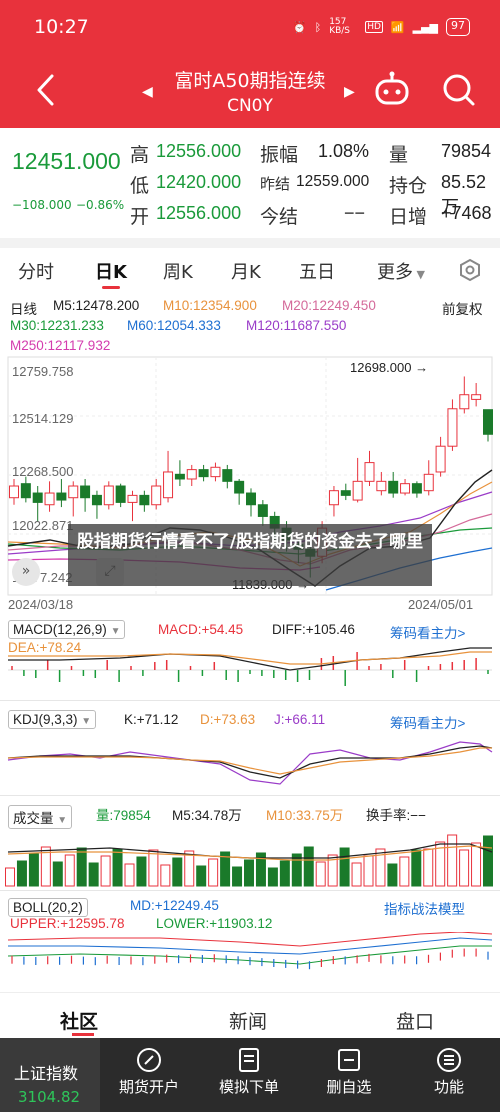  I want to click on contract-name: 富时A50期指连续, so click(250, 81).